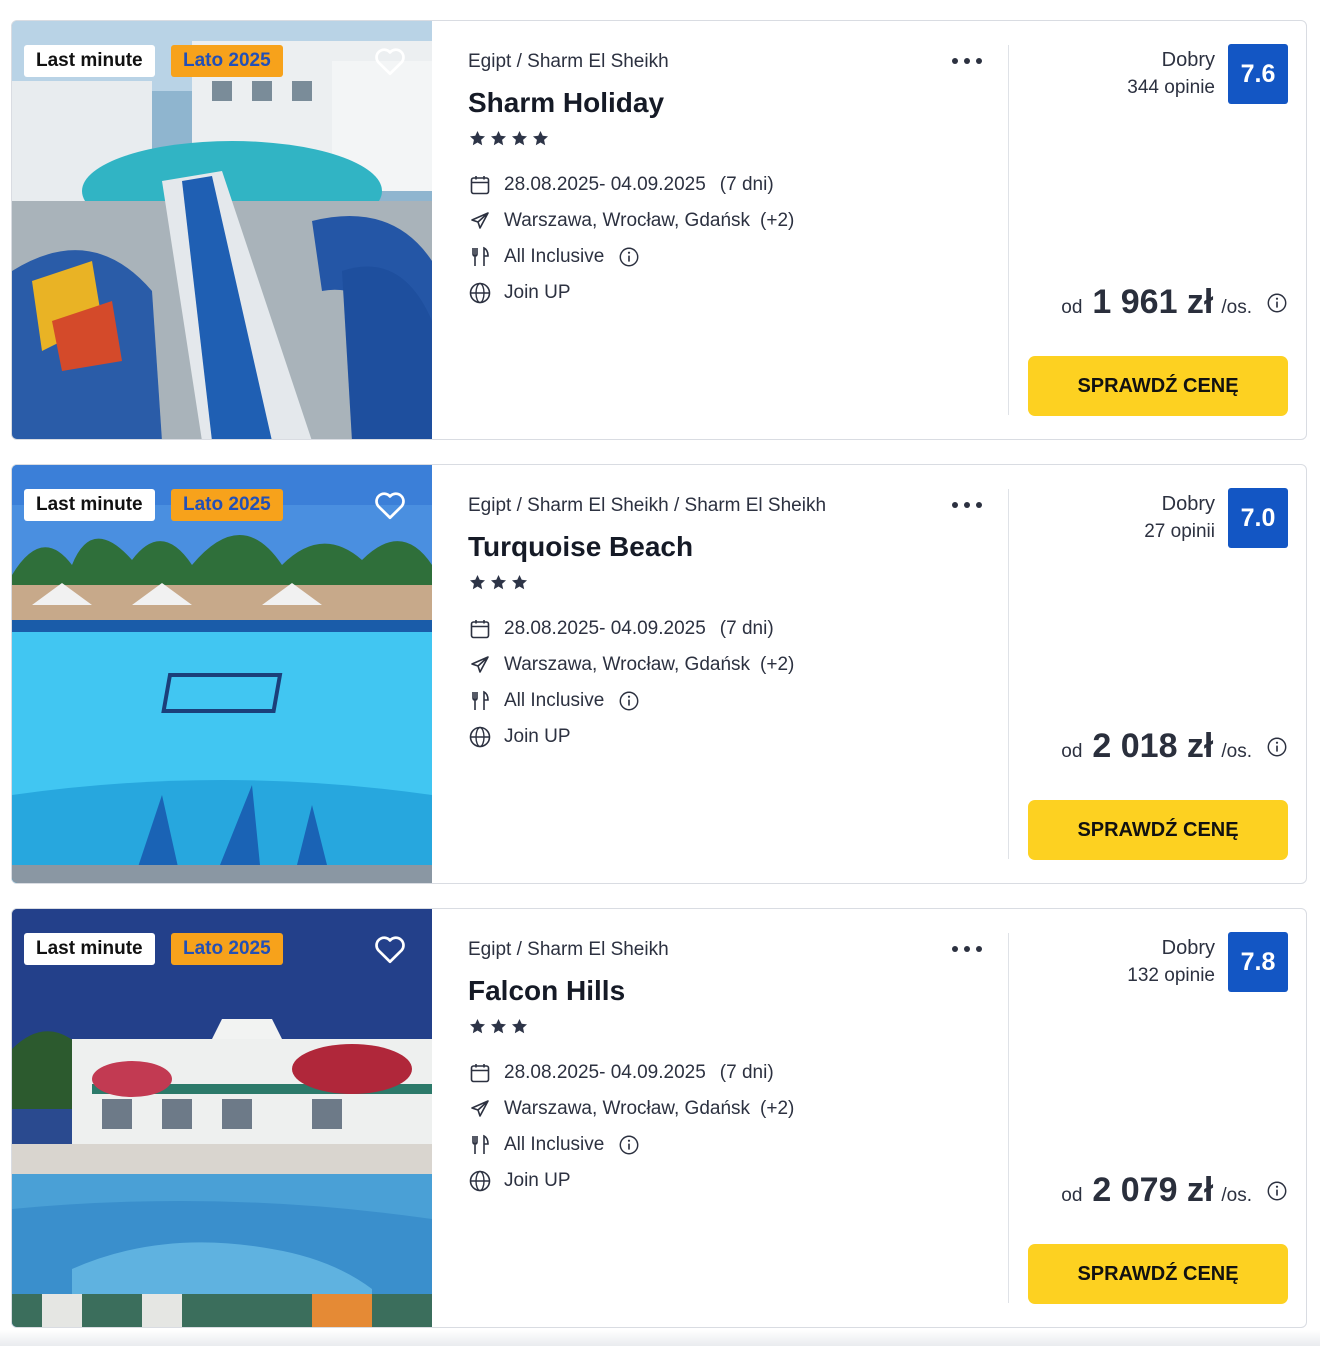 Image resolution: width=1320 pixels, height=1346 pixels. What do you see at coordinates (756, 505) in the screenshot?
I see `breadcrumb-city: Sharm El Sheikh` at bounding box center [756, 505].